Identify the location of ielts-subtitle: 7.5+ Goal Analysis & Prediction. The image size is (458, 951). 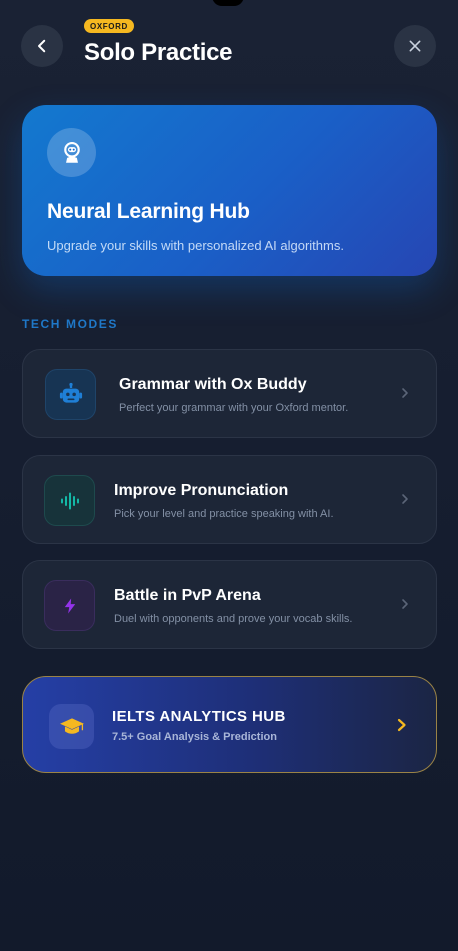
(194, 737).